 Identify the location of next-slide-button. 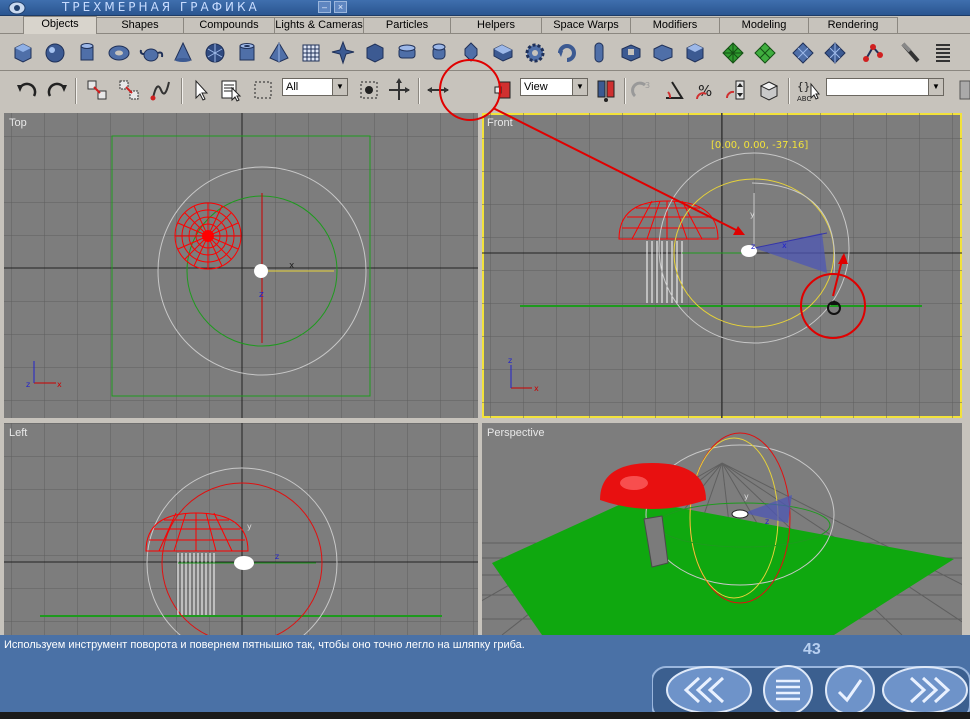
(925, 690).